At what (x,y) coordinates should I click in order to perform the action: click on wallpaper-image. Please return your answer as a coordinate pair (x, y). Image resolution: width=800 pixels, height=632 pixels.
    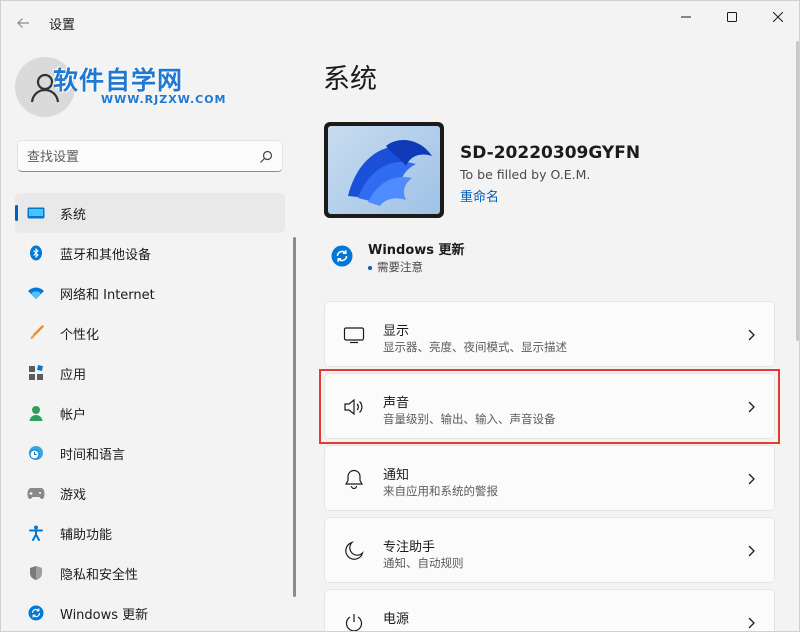
    Looking at the image, I should click on (384, 170).